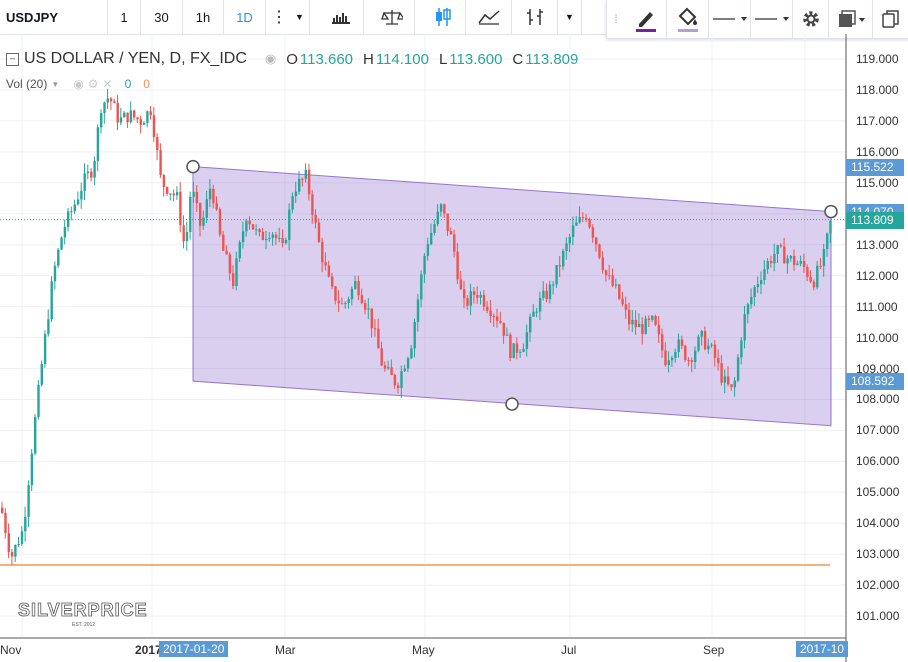 Image resolution: width=908 pixels, height=662 pixels. Describe the element at coordinates (570, 17) in the screenshot. I see `chart-type-dropdown: ▼` at that location.